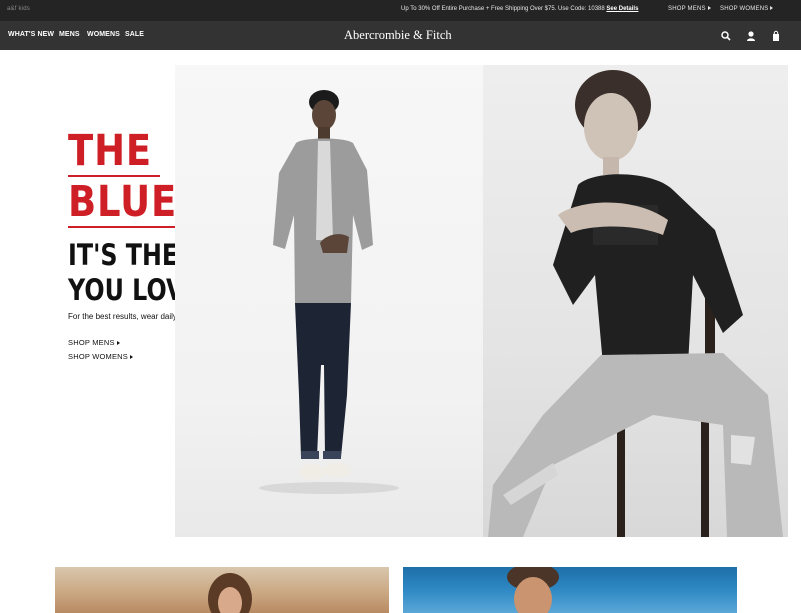 Image resolution: width=801 pixels, height=613 pixels. I want to click on tile-woman-illustration, so click(230, 593).